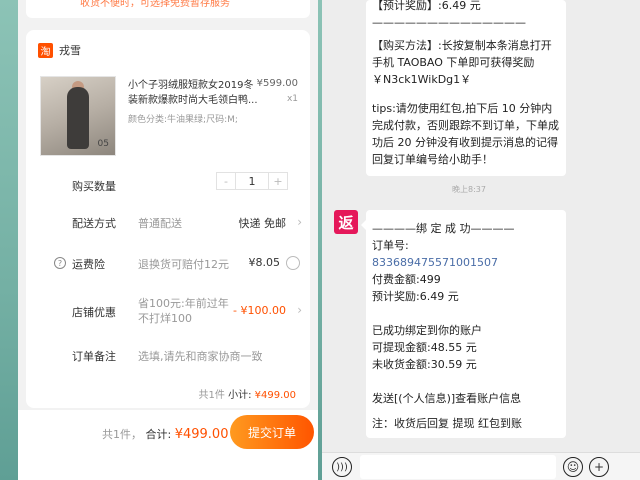 This screenshot has height=480, width=640. I want to click on help-icon: ?, so click(60, 263).